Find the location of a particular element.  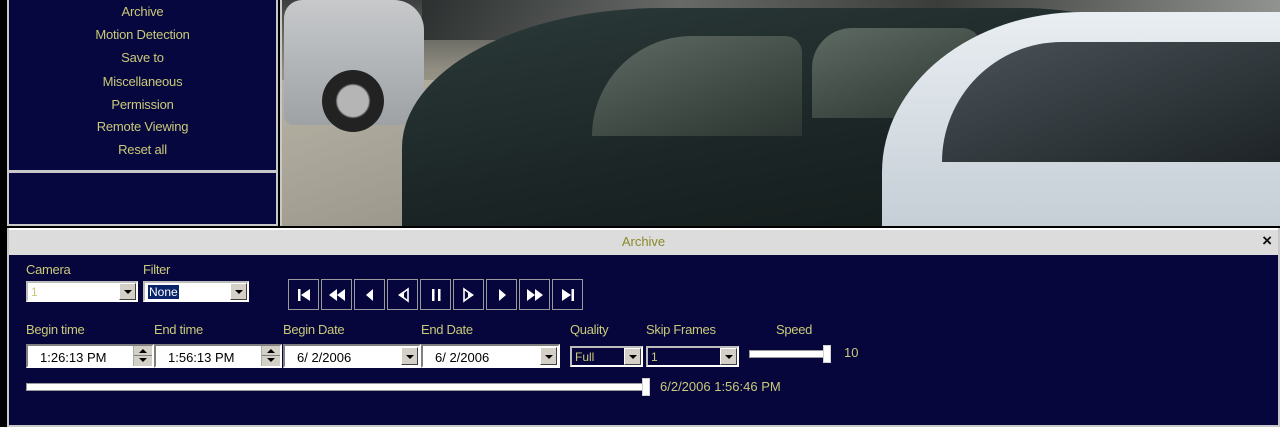

fast-rewind-icon is located at coordinates (336, 294).